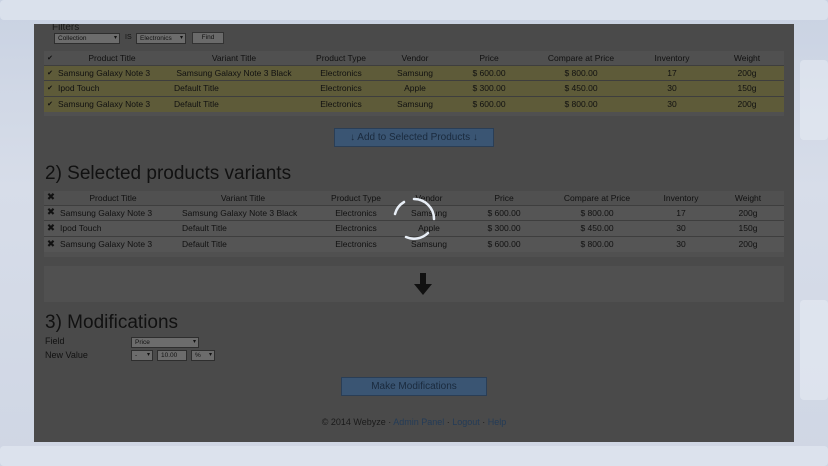 The width and height of the screenshot is (828, 466). Describe the element at coordinates (415, 58) in the screenshot. I see `column-header: Vendor` at that location.